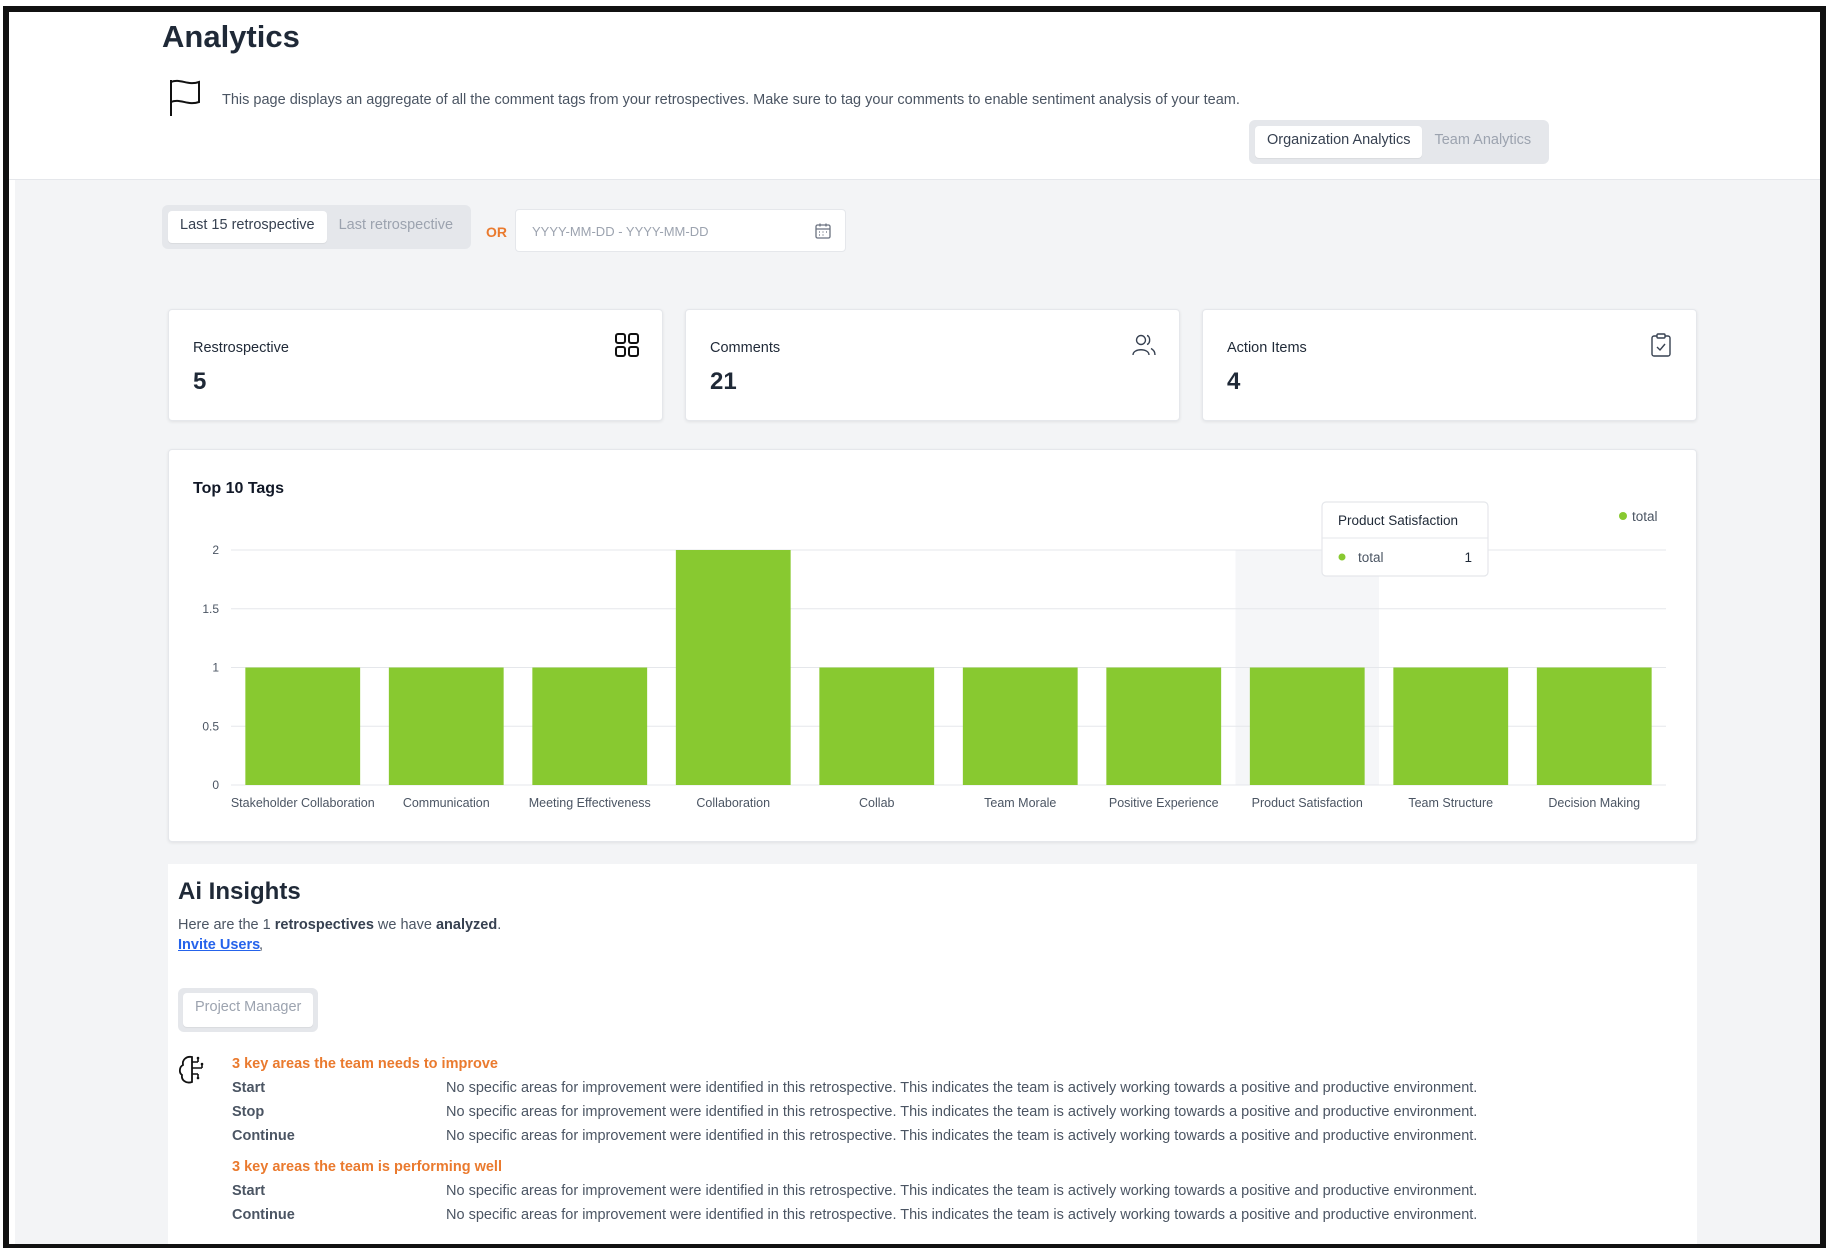 This screenshot has height=1248, width=1830. Describe the element at coordinates (215, 550) in the screenshot. I see `y-tick-label: 2` at that location.